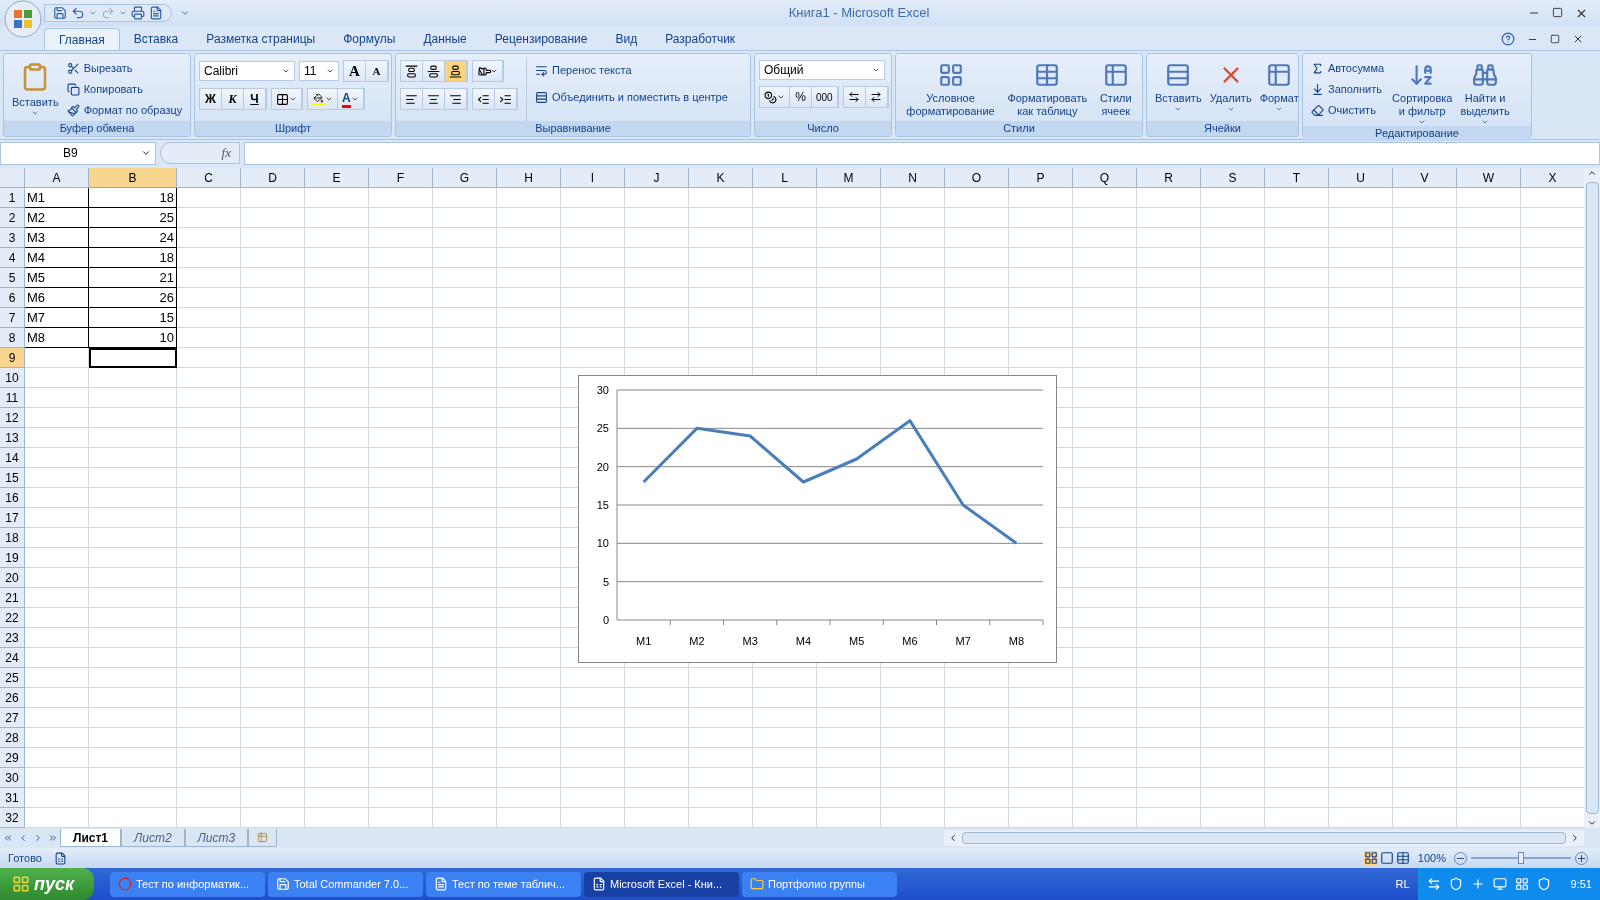  What do you see at coordinates (233, 99) in the screenshot?
I see `font-style-button: К` at bounding box center [233, 99].